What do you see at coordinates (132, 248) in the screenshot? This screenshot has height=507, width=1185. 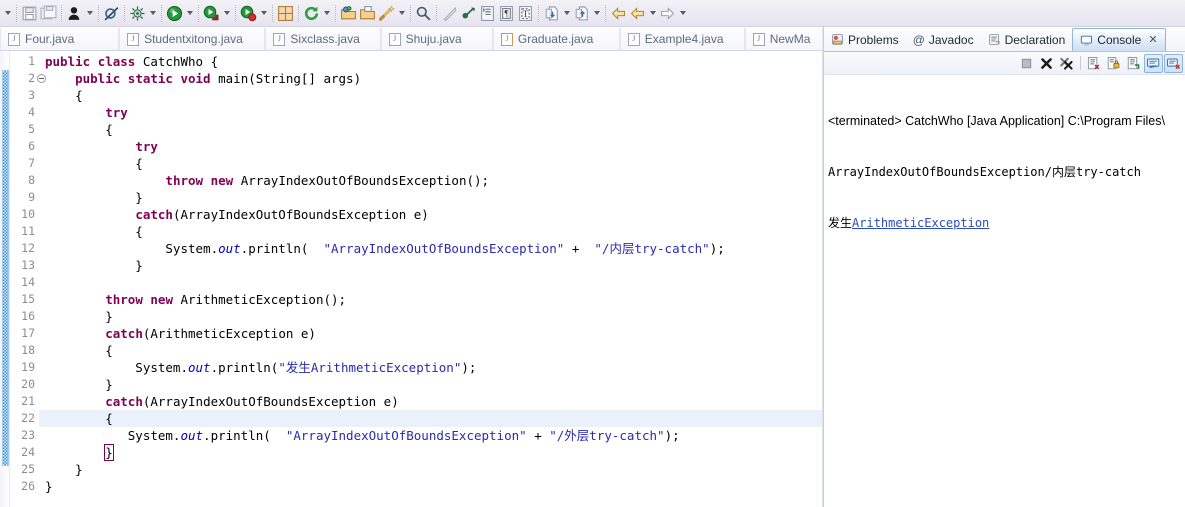 I see `code-token: System.` at bounding box center [132, 248].